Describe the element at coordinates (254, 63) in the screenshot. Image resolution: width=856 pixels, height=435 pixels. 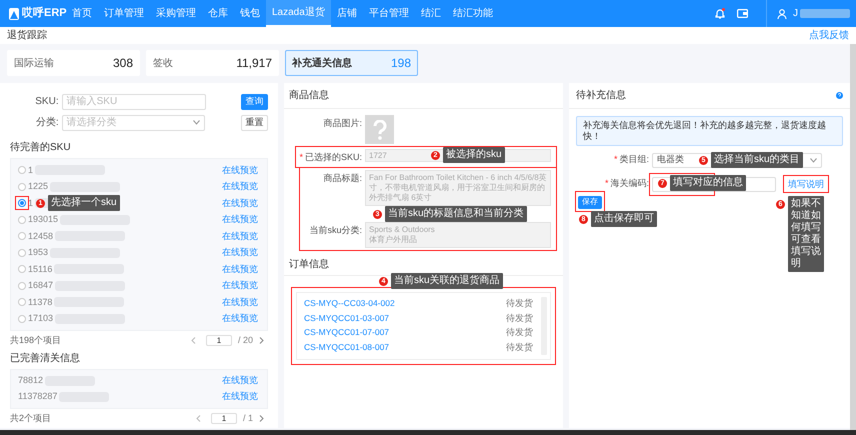
I see `stat-value: 11,917` at that location.